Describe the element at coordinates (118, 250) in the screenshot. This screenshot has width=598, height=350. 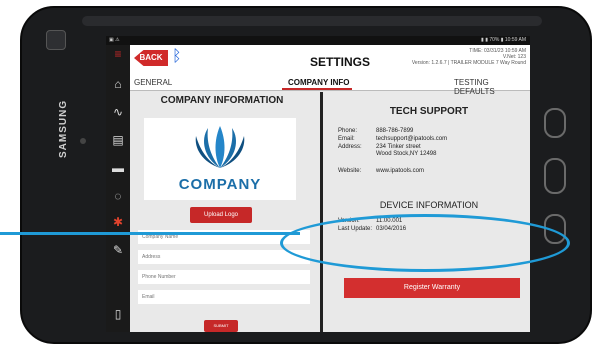
I see `edit-note-icon: ✎` at that location.